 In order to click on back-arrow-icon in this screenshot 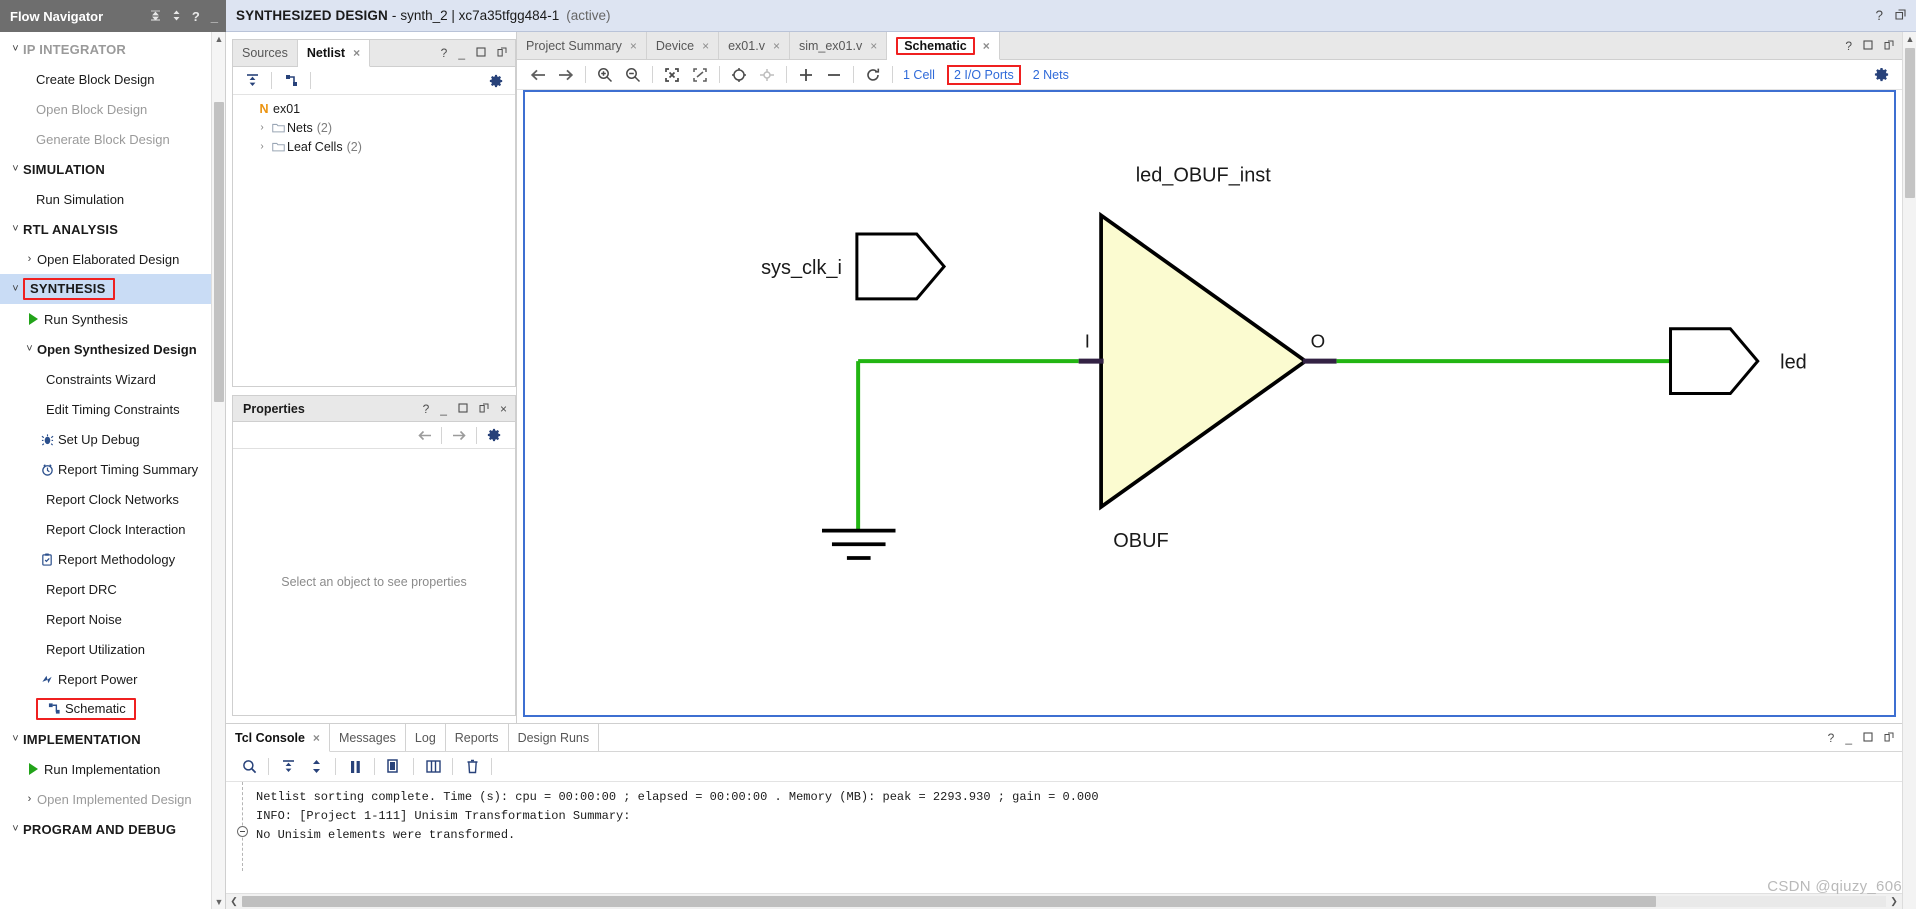, I will do `click(538, 75)`.